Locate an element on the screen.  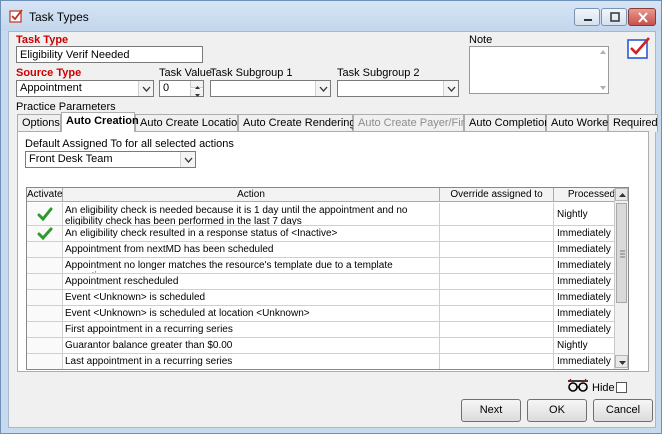
arrow-down-icon is located at coordinates (622, 363).